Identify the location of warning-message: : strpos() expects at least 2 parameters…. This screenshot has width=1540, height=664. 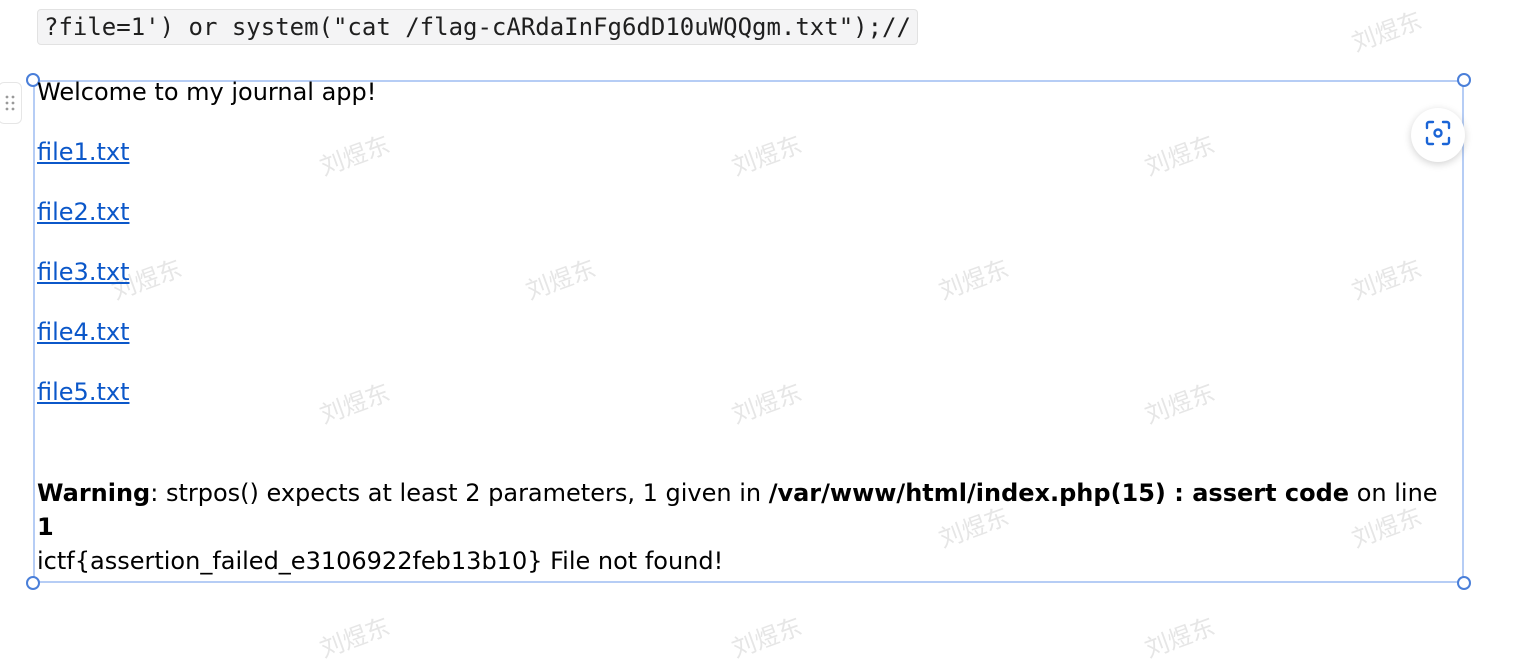
(459, 493).